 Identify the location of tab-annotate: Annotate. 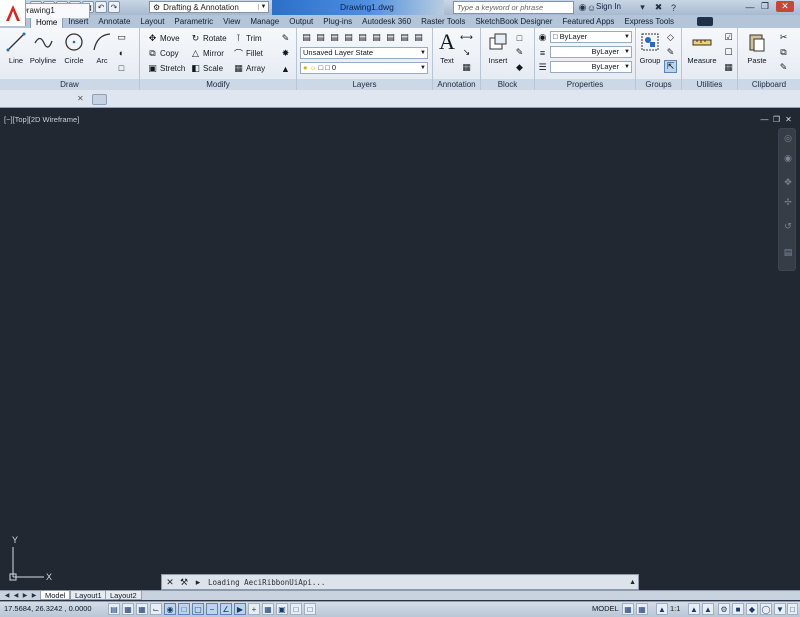
(114, 21).